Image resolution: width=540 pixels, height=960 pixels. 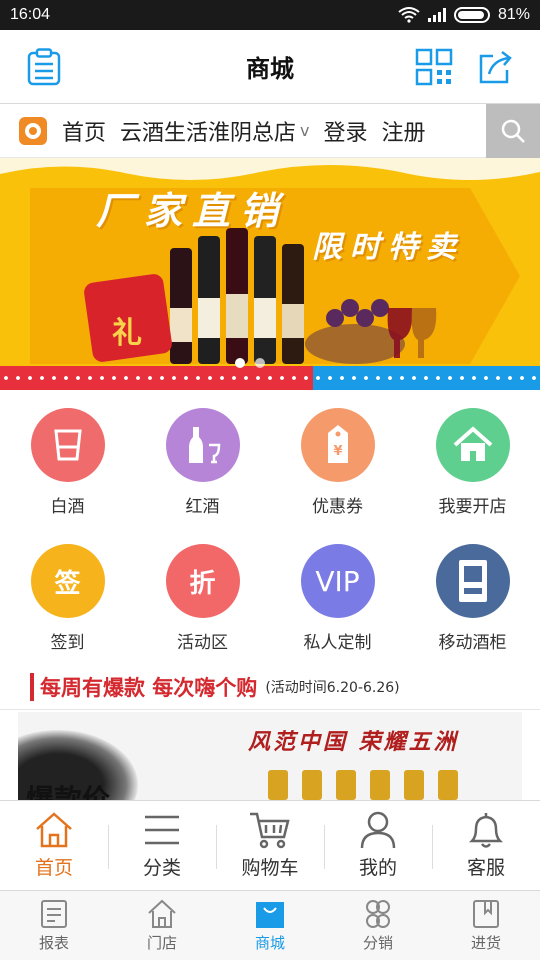 What do you see at coordinates (486, 914) in the screenshot?
I see `purchase-icon` at bounding box center [486, 914].